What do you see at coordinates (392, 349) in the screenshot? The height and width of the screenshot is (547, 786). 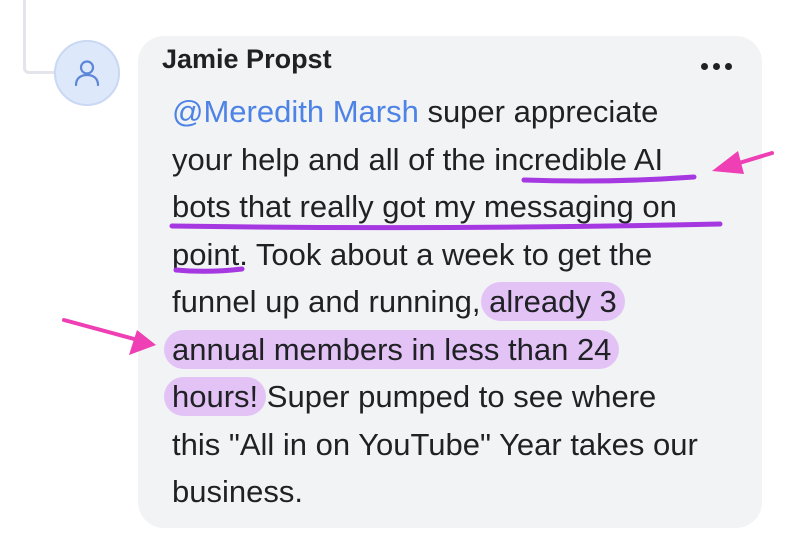 I see `highlighted-text: annual members in less than 24` at bounding box center [392, 349].